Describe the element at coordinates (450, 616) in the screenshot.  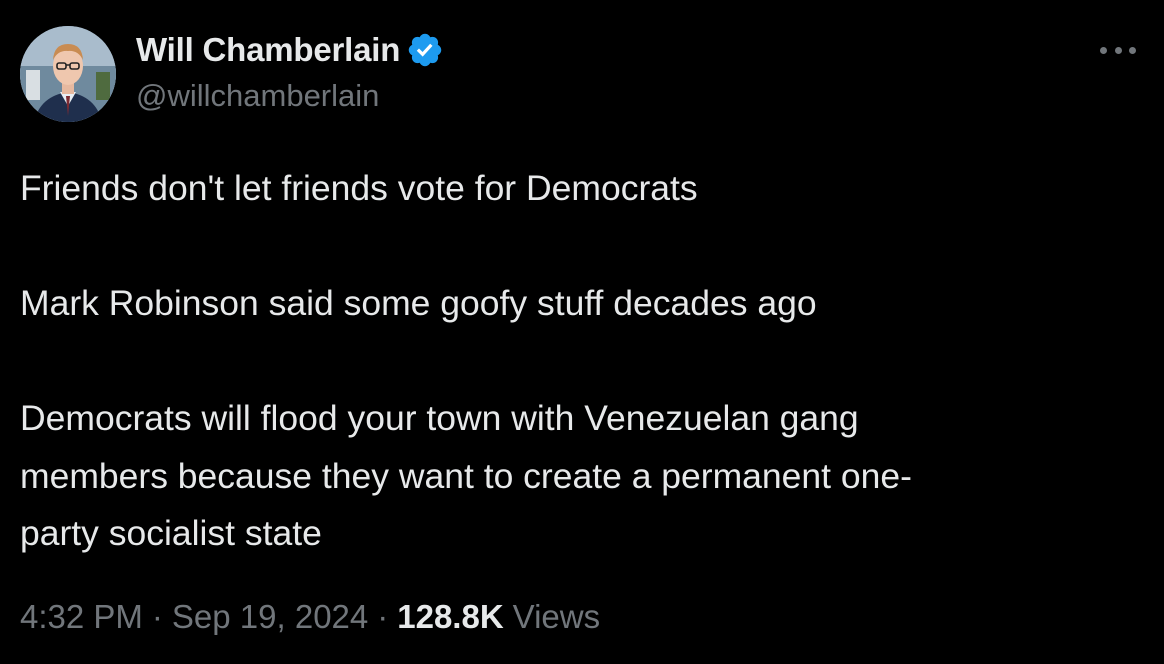
I see `views-count: 128.8K` at that location.